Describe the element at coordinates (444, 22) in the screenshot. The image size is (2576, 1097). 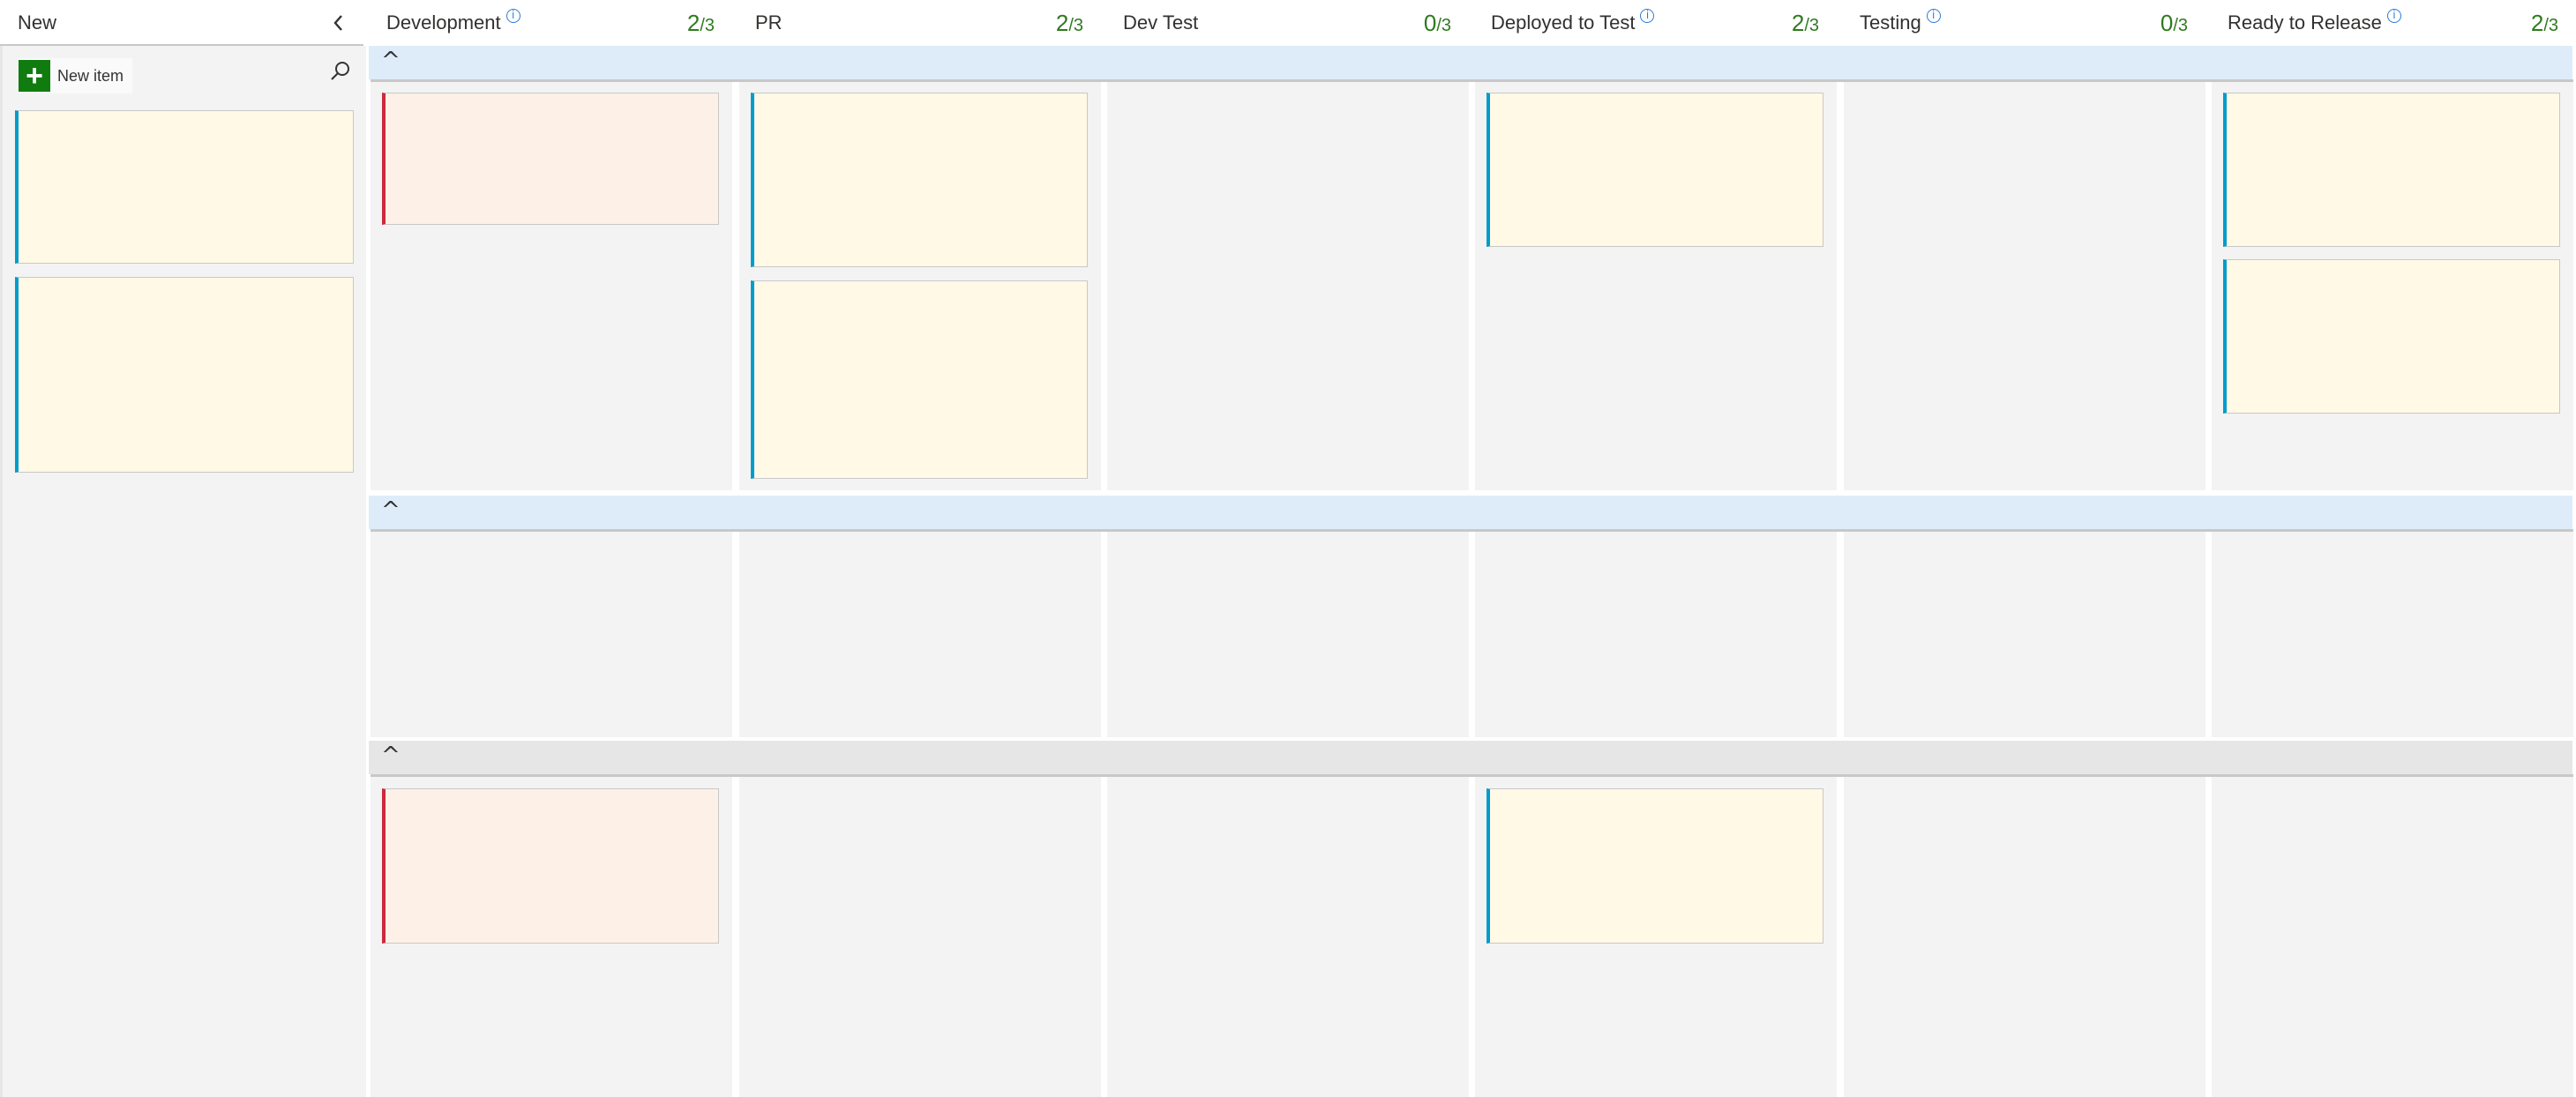
I see `column-title: Development` at that location.